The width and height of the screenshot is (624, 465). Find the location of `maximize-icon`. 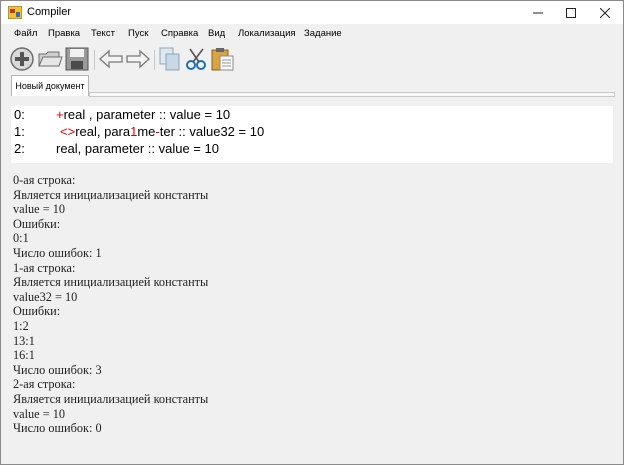

maximize-icon is located at coordinates (571, 12).